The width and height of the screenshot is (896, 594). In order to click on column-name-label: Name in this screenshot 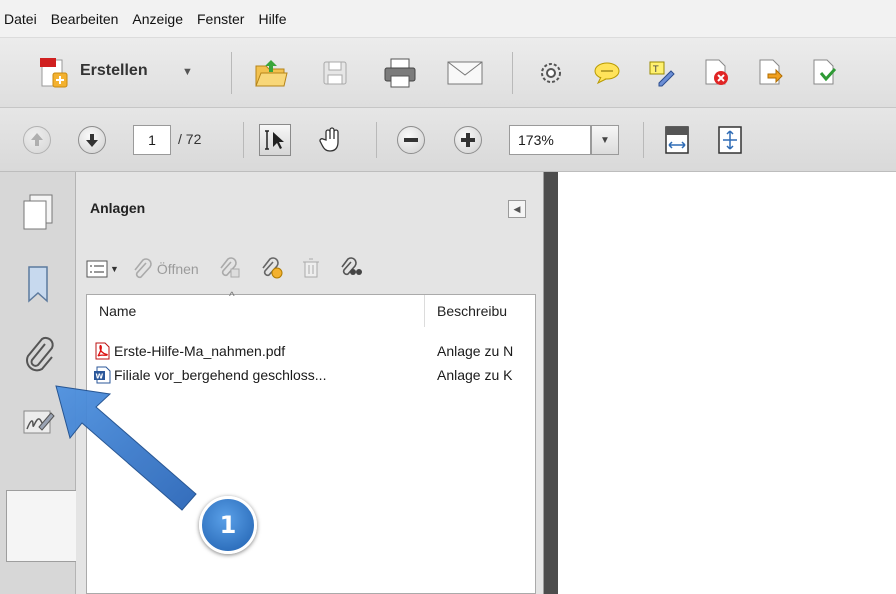, I will do `click(118, 311)`.